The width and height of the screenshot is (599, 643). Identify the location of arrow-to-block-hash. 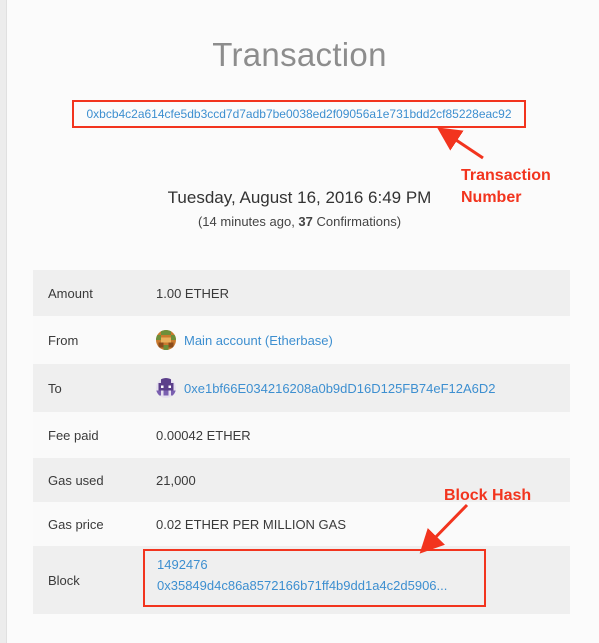
(444, 528).